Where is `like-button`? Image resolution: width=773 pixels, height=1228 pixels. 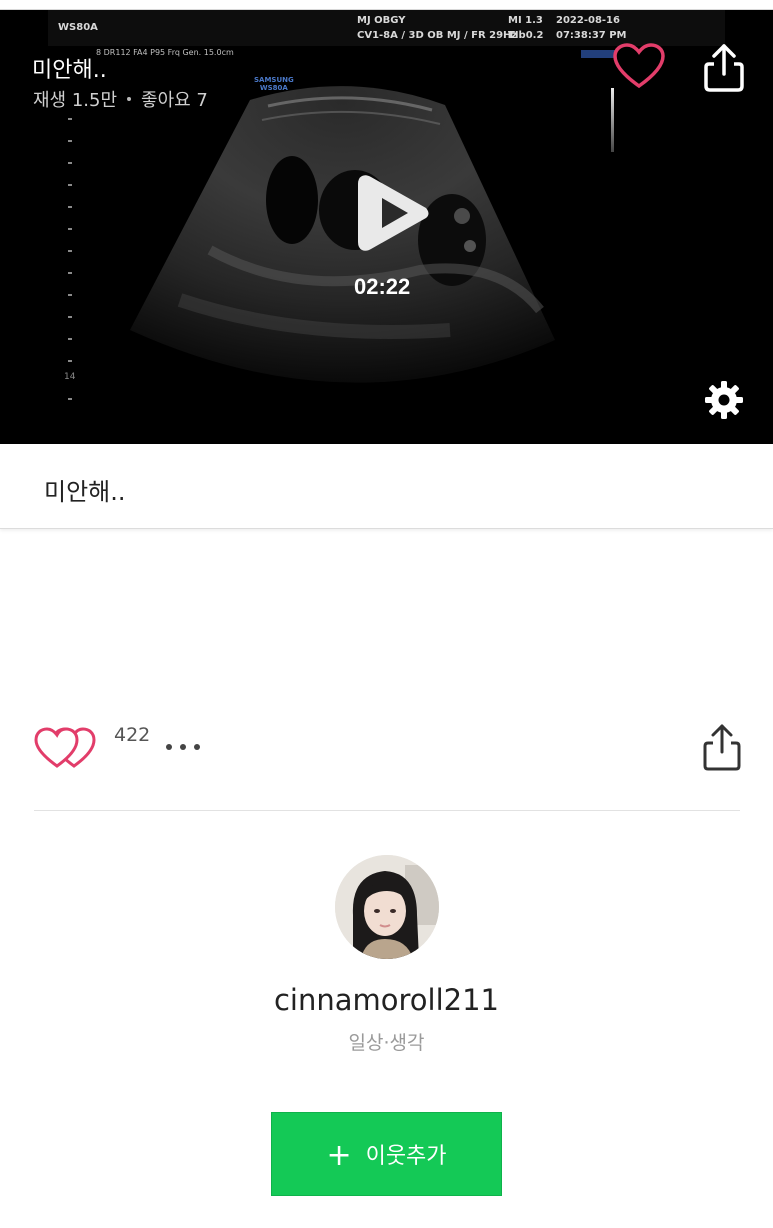 like-button is located at coordinates (639, 66).